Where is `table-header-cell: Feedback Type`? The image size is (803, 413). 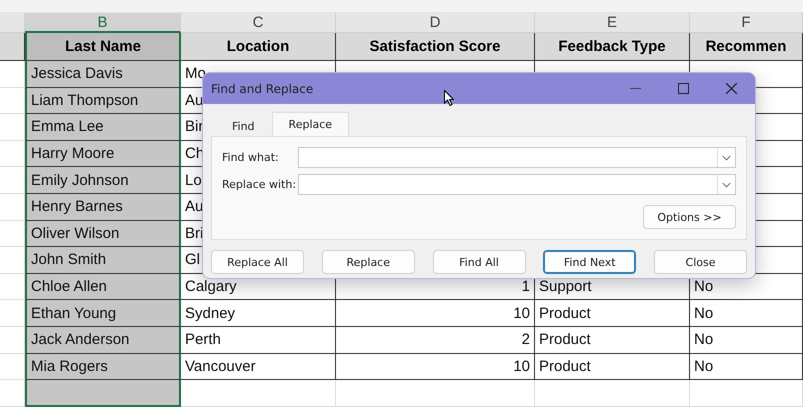
table-header-cell: Feedback Type is located at coordinates (612, 47).